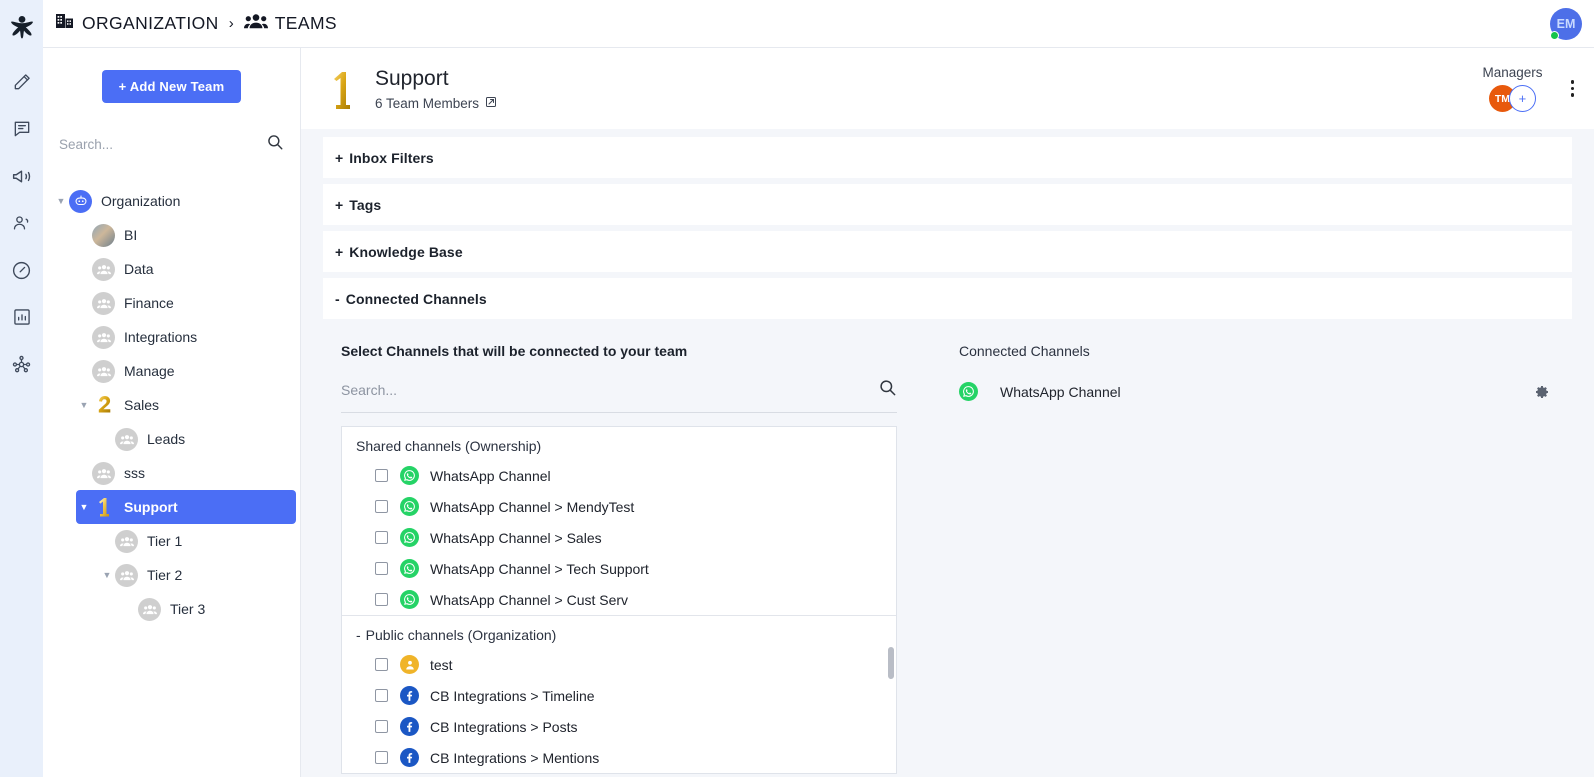  What do you see at coordinates (947, 88) in the screenshot?
I see `team-header: Support 6 Team Members Managers TM +` at bounding box center [947, 88].